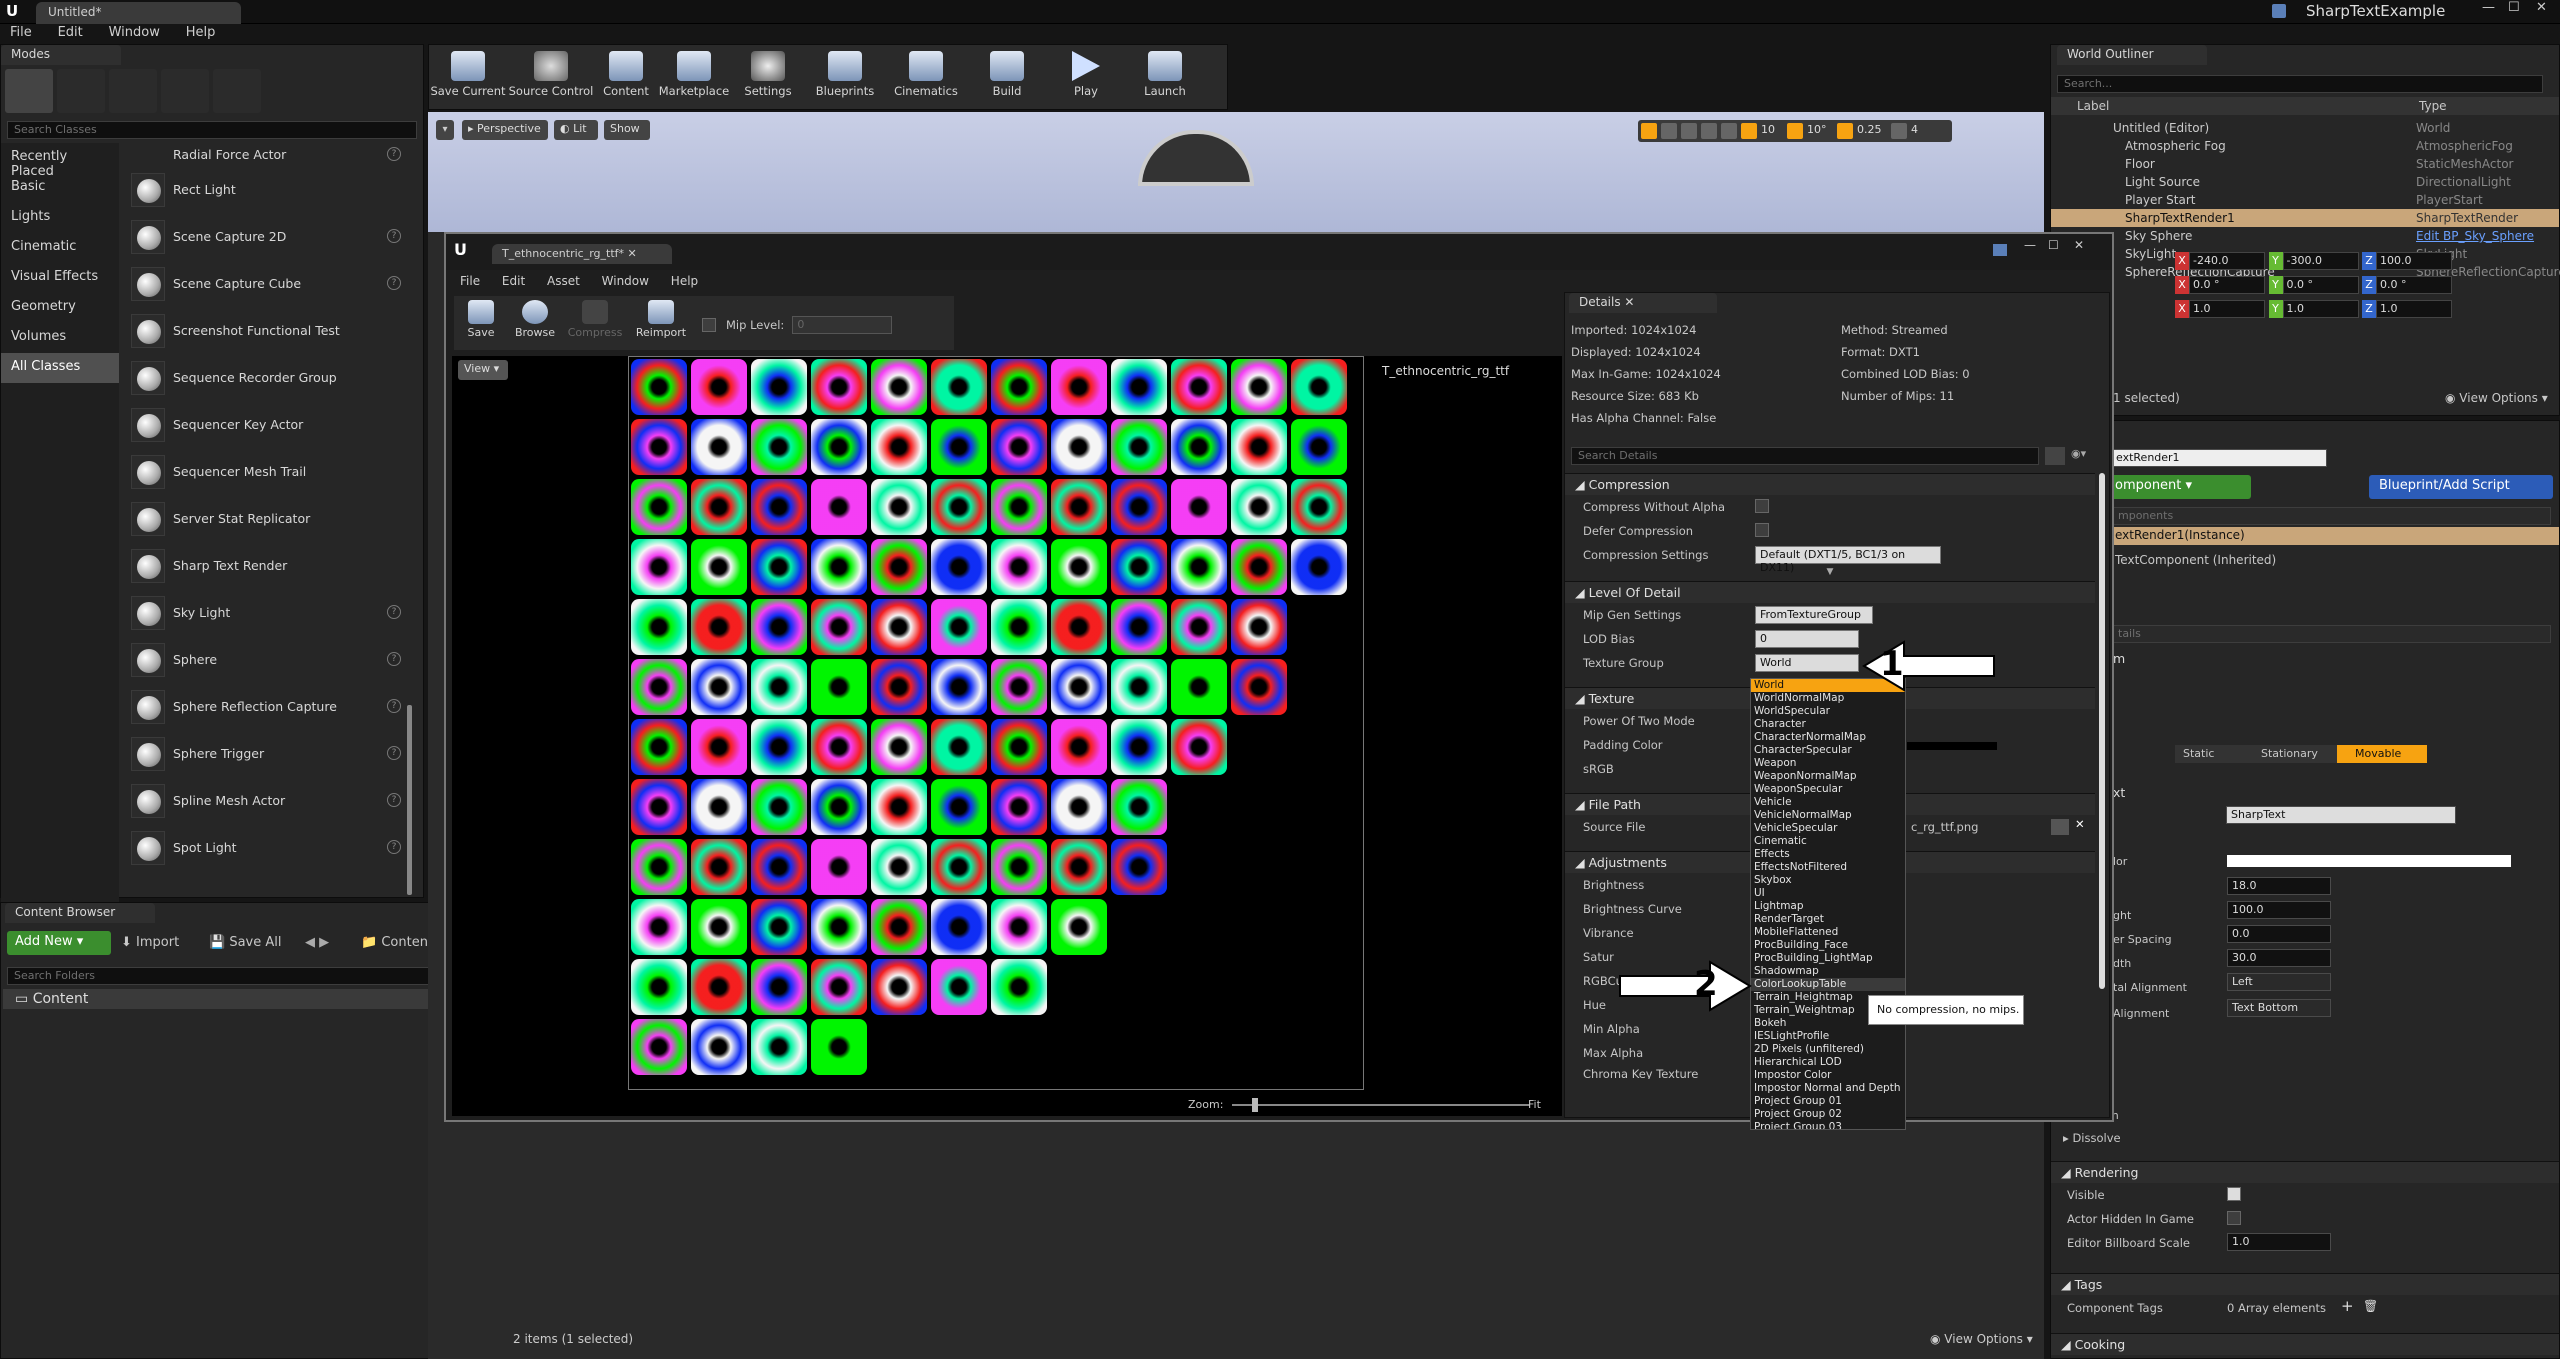 Image resolution: width=2560 pixels, height=1359 pixels. I want to click on menu-help: Help, so click(201, 32).